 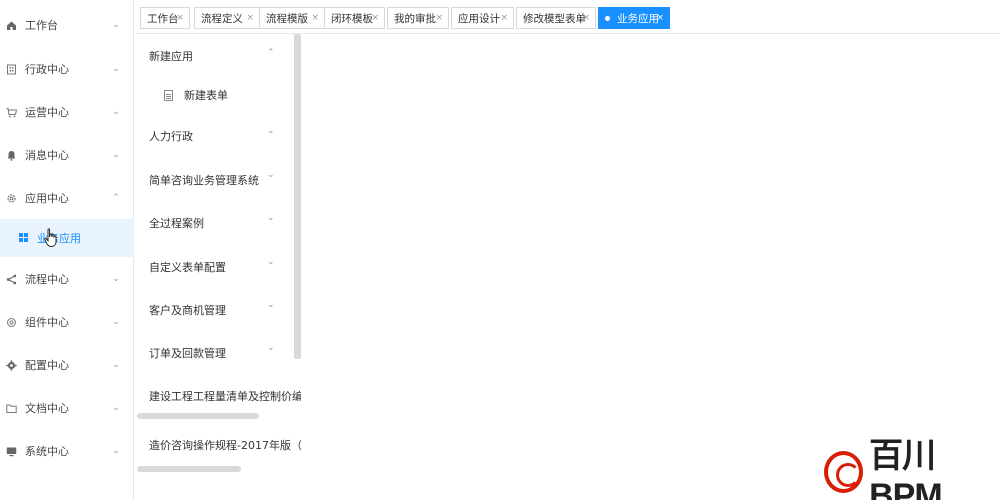 I want to click on sidebar-item-admin: 行政中心 ⌄, so click(x=67, y=69).